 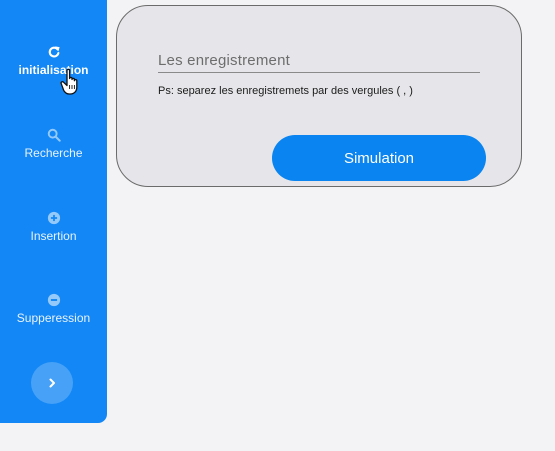 I want to click on records-input: Les enregistrement, so click(x=319, y=62).